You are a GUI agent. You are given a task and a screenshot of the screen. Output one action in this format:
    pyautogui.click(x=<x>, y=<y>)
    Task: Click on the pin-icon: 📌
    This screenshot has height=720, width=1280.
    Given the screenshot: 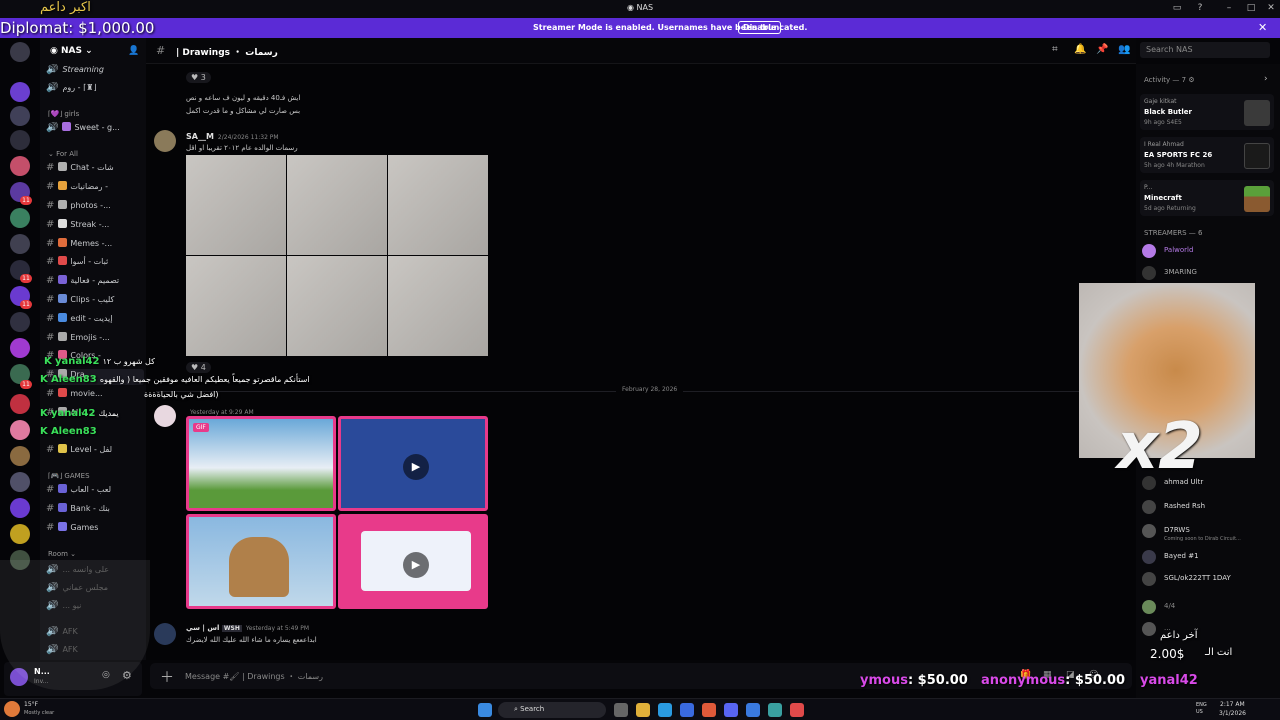 What is the action you would take?
    pyautogui.click(x=1102, y=49)
    